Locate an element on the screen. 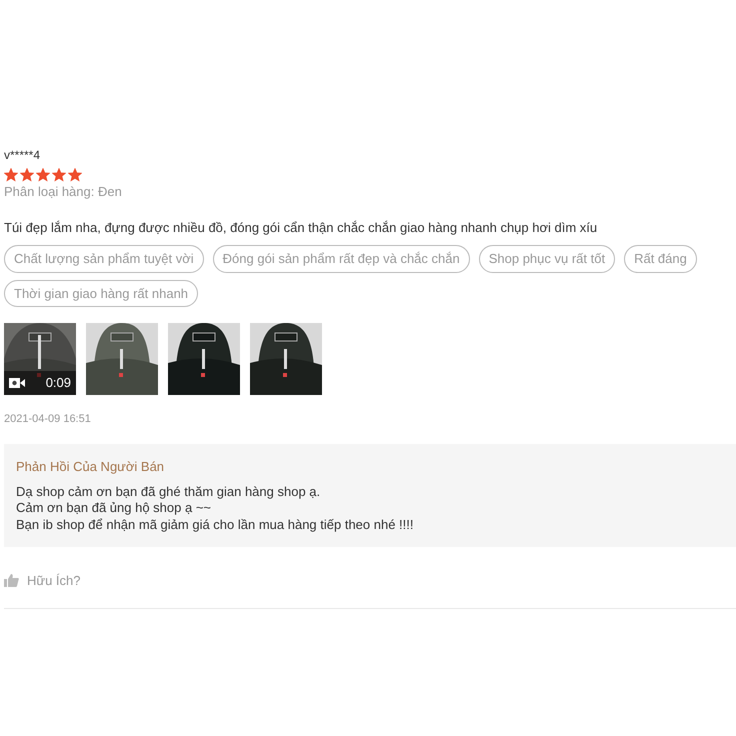 This screenshot has height=736, width=736. review-date: 2021-04-09 16:51 is located at coordinates (48, 419).